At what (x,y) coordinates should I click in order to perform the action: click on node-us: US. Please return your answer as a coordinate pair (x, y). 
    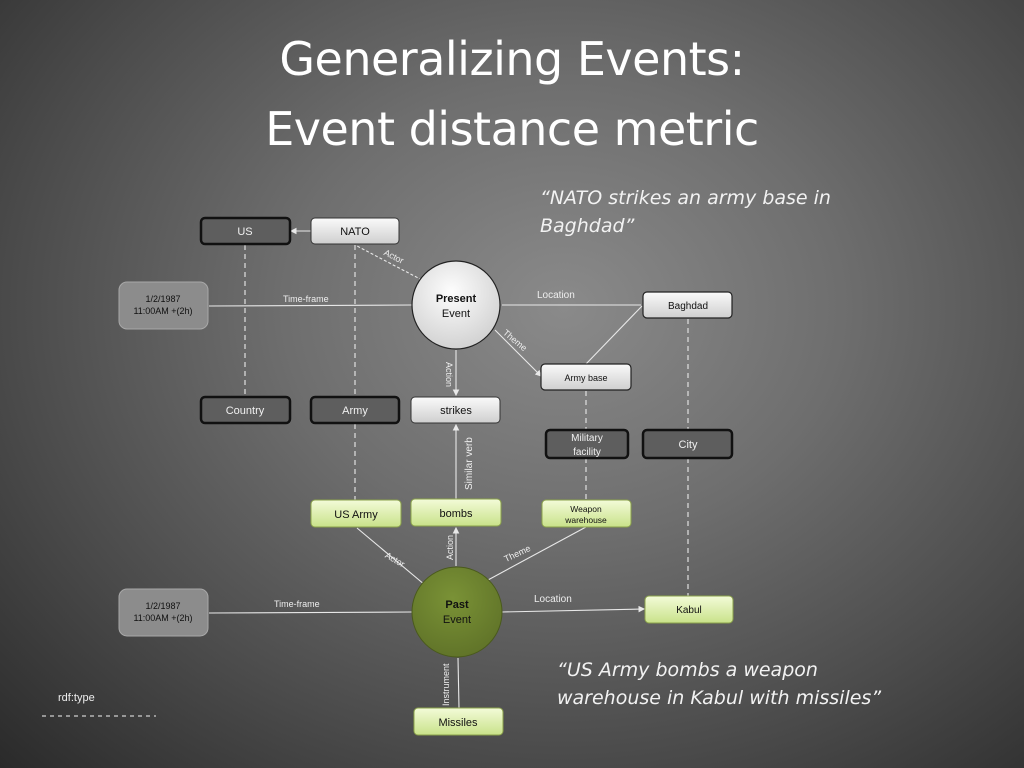
    Looking at the image, I should click on (245, 231).